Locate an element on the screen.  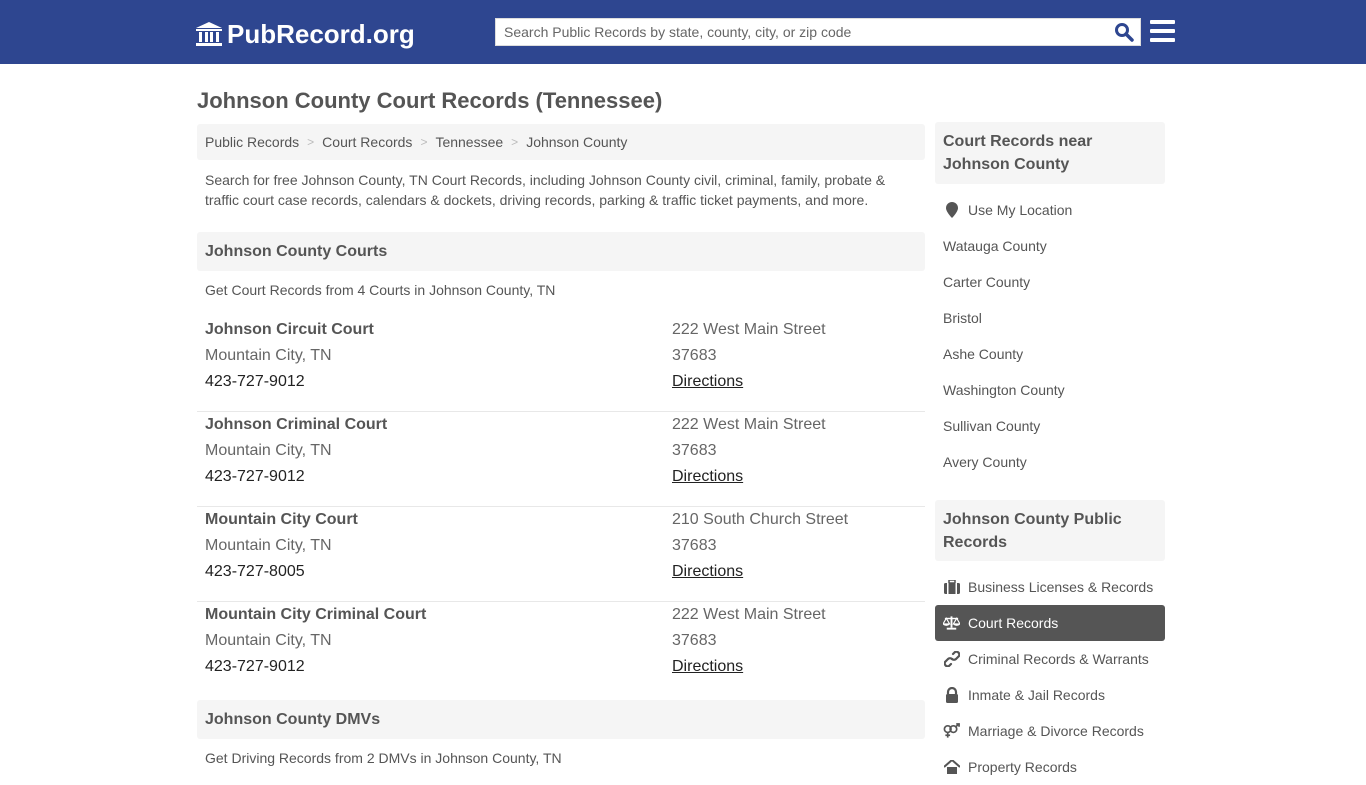
nearby-link: Sullivan County is located at coordinates (1050, 426).